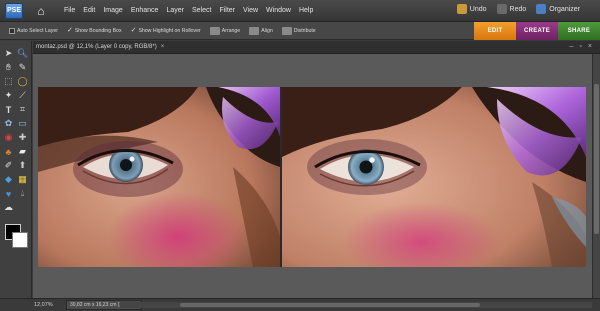  What do you see at coordinates (22, 67) in the screenshot?
I see `eyedropper-tool-icon: ✎` at bounding box center [22, 67].